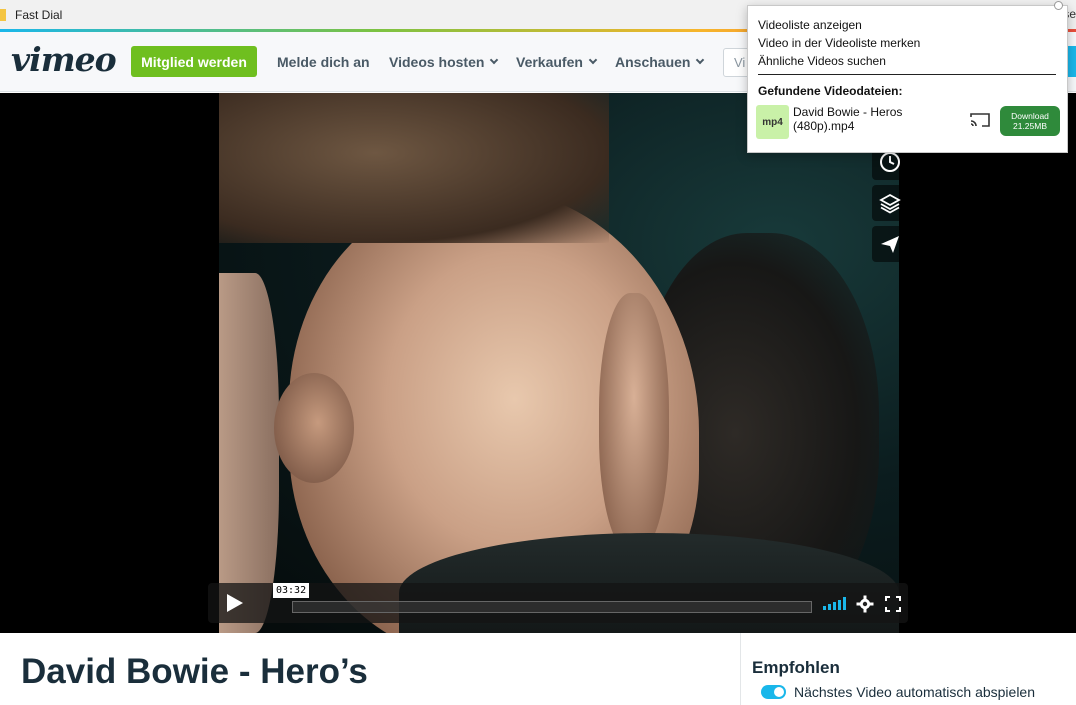  What do you see at coordinates (634, 423) in the screenshot?
I see `video-scene-cheek` at bounding box center [634, 423].